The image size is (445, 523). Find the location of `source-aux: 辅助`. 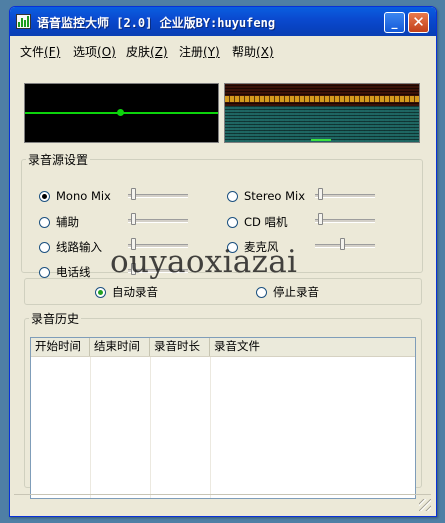

source-aux: 辅助 is located at coordinates (59, 222).